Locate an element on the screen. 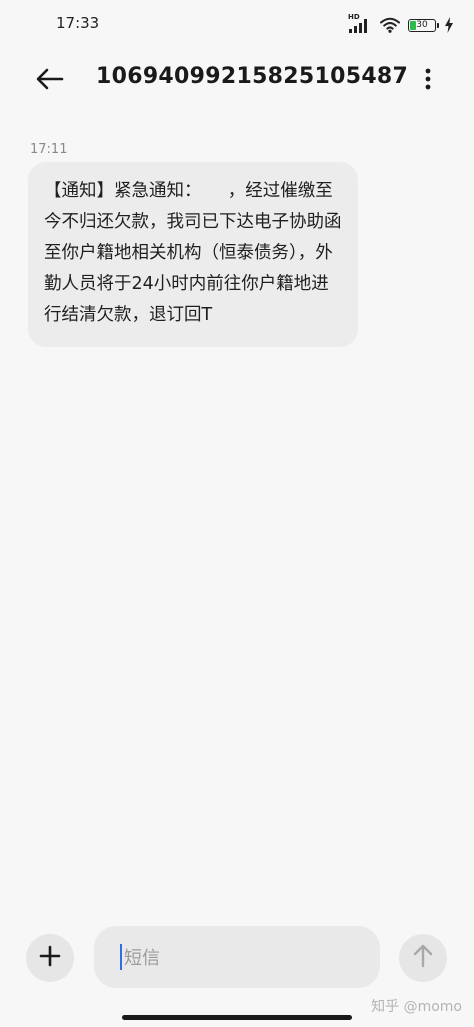  back-button is located at coordinates (50, 81).